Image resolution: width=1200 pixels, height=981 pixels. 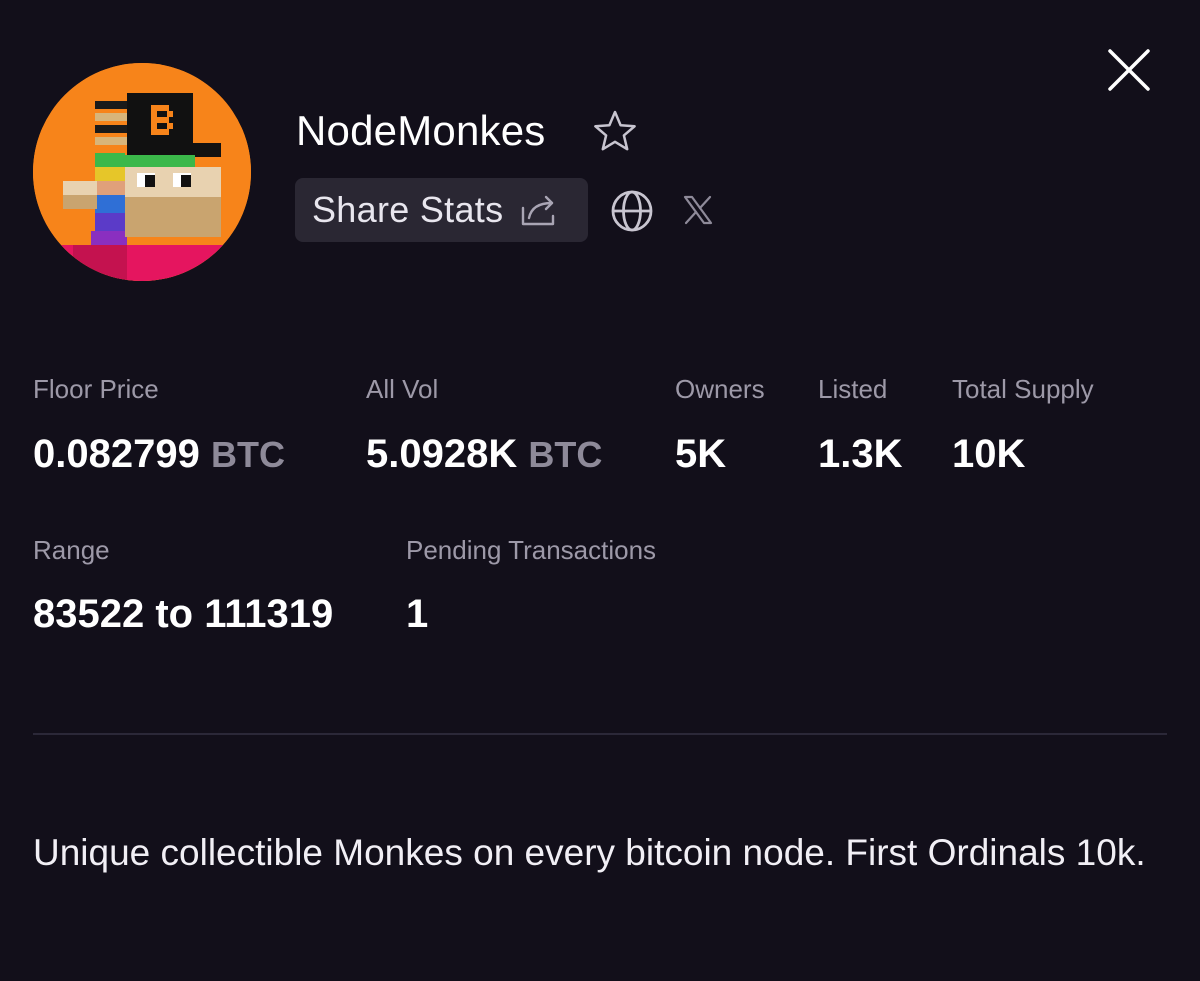 I want to click on share-stats-label: Share Stats, so click(x=408, y=209).